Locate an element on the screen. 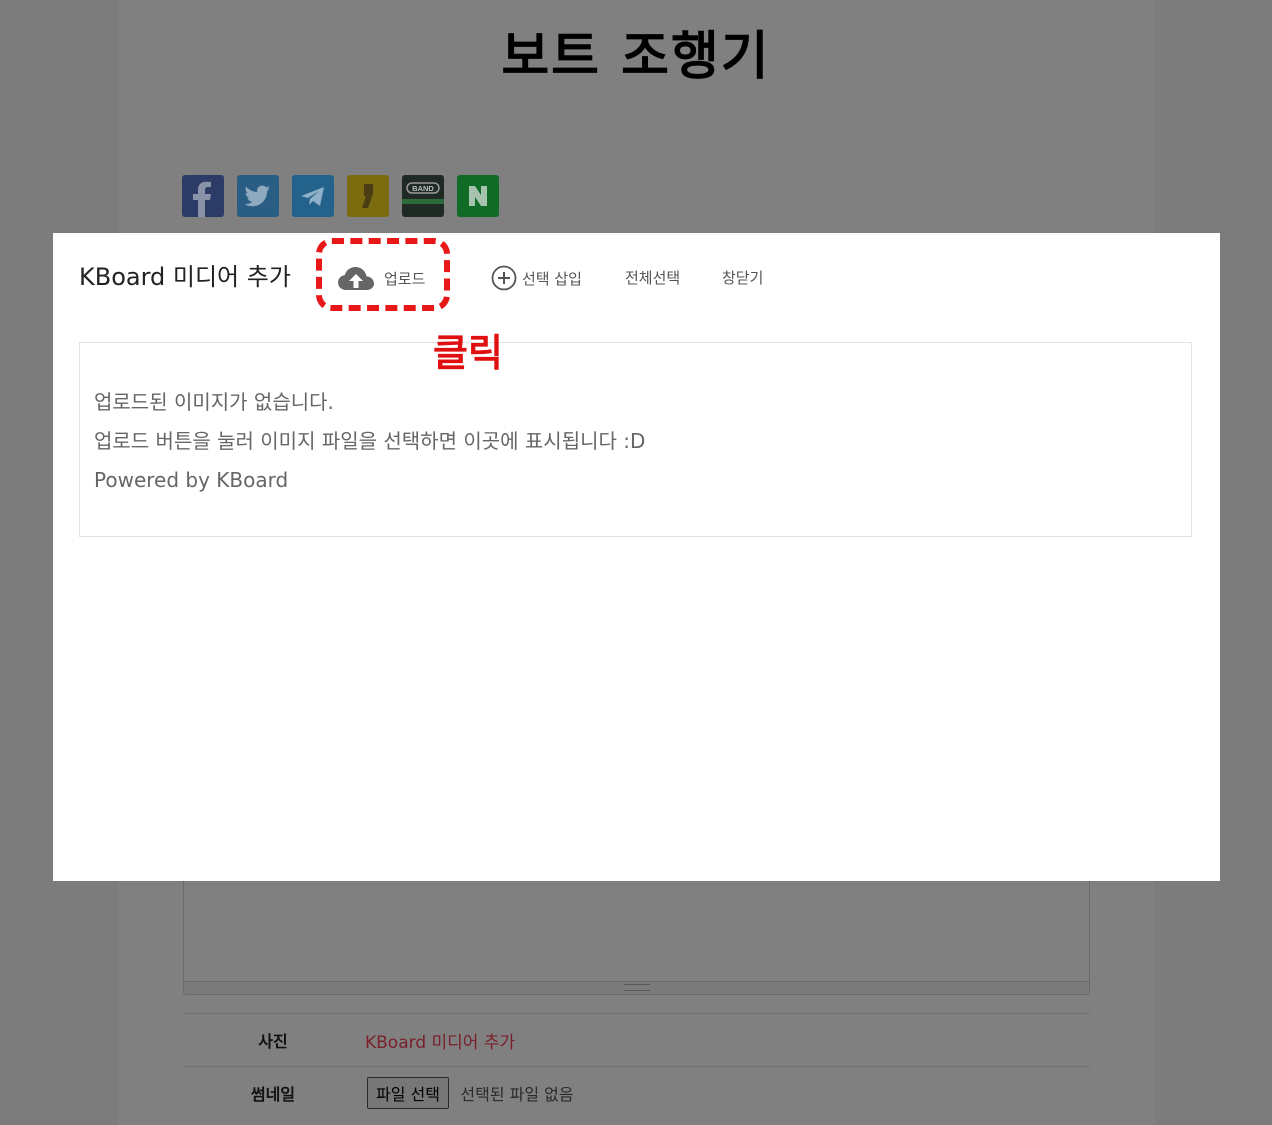 This screenshot has width=1272, height=1125. share-twitter-button is located at coordinates (258, 196).